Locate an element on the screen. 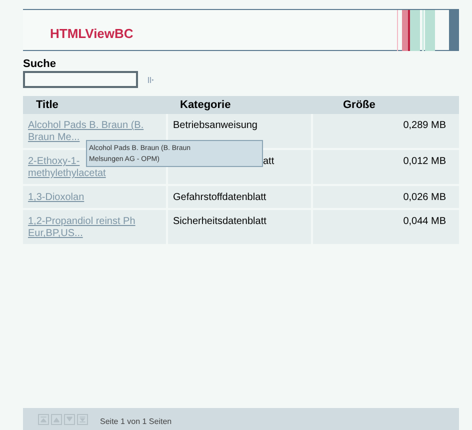 This screenshot has width=472, height=430. category-text: Gefahrstoffdatenblatt is located at coordinates (219, 197).